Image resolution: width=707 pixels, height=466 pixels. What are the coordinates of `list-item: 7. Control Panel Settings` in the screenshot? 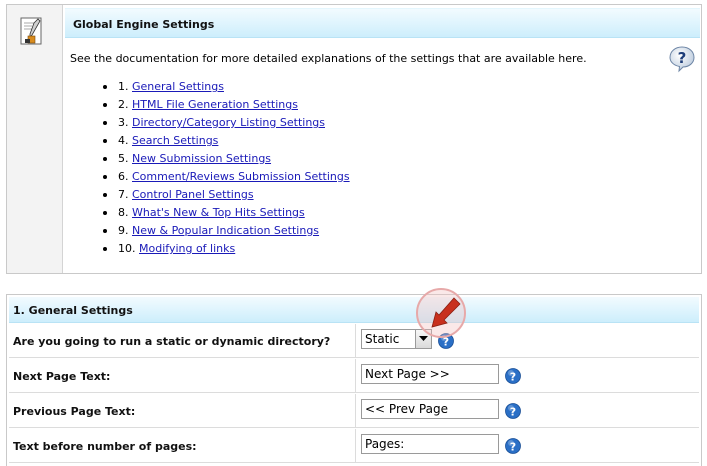 It's located at (226, 195).